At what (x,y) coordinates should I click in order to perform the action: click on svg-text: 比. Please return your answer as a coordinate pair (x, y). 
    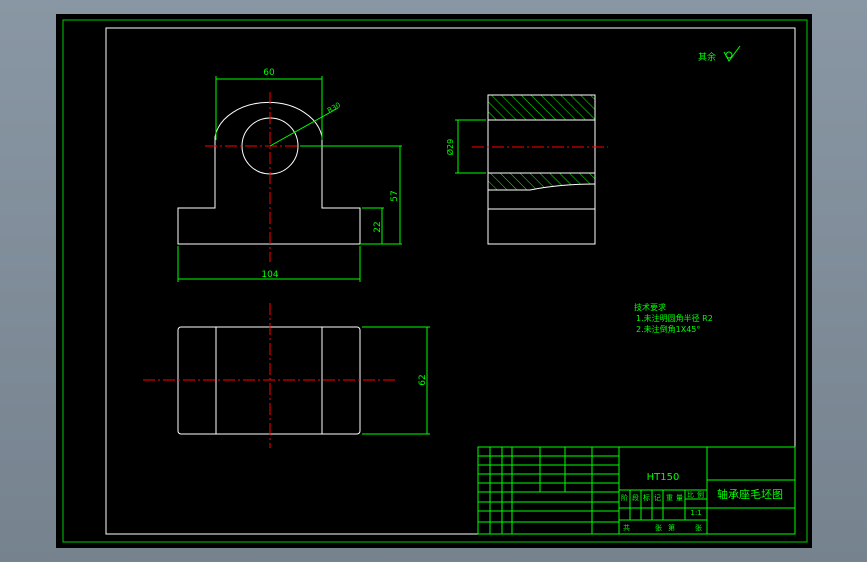
    Looking at the image, I should click on (690, 494).